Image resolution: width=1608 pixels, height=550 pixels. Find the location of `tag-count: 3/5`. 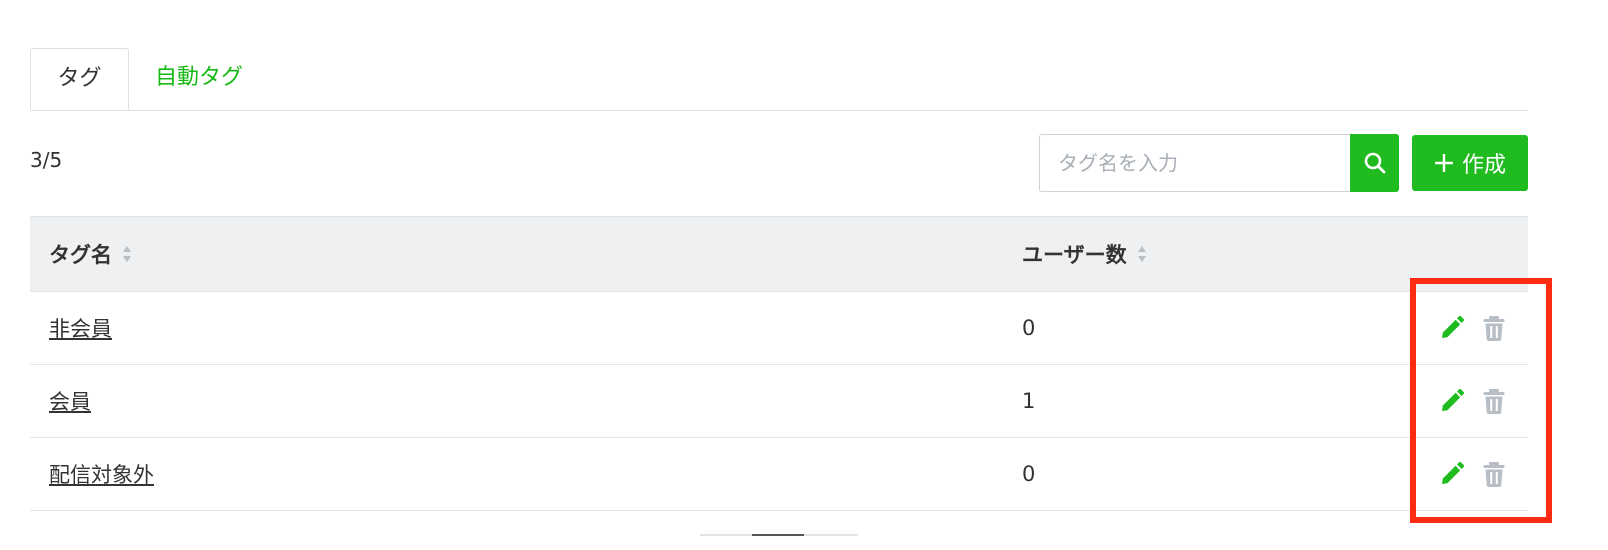

tag-count: 3/5 is located at coordinates (46, 160).